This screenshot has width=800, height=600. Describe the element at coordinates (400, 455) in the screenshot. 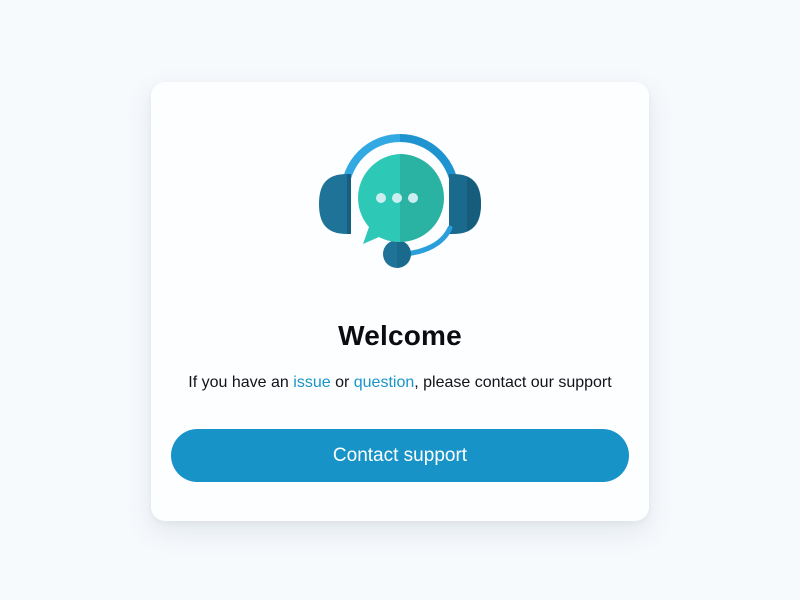

I see `contact-support-button: Contact support` at that location.